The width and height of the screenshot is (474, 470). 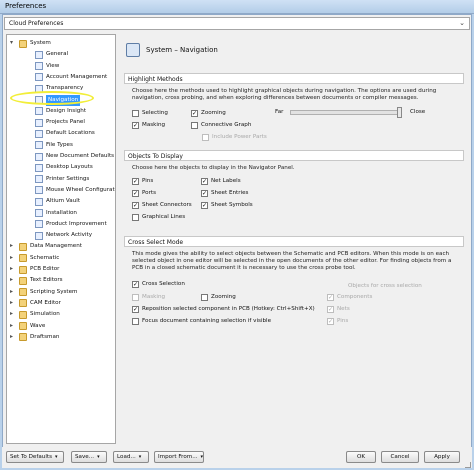 What do you see at coordinates (61, 201) in the screenshot?
I see `tree-item: Altium Vault` at bounding box center [61, 201].